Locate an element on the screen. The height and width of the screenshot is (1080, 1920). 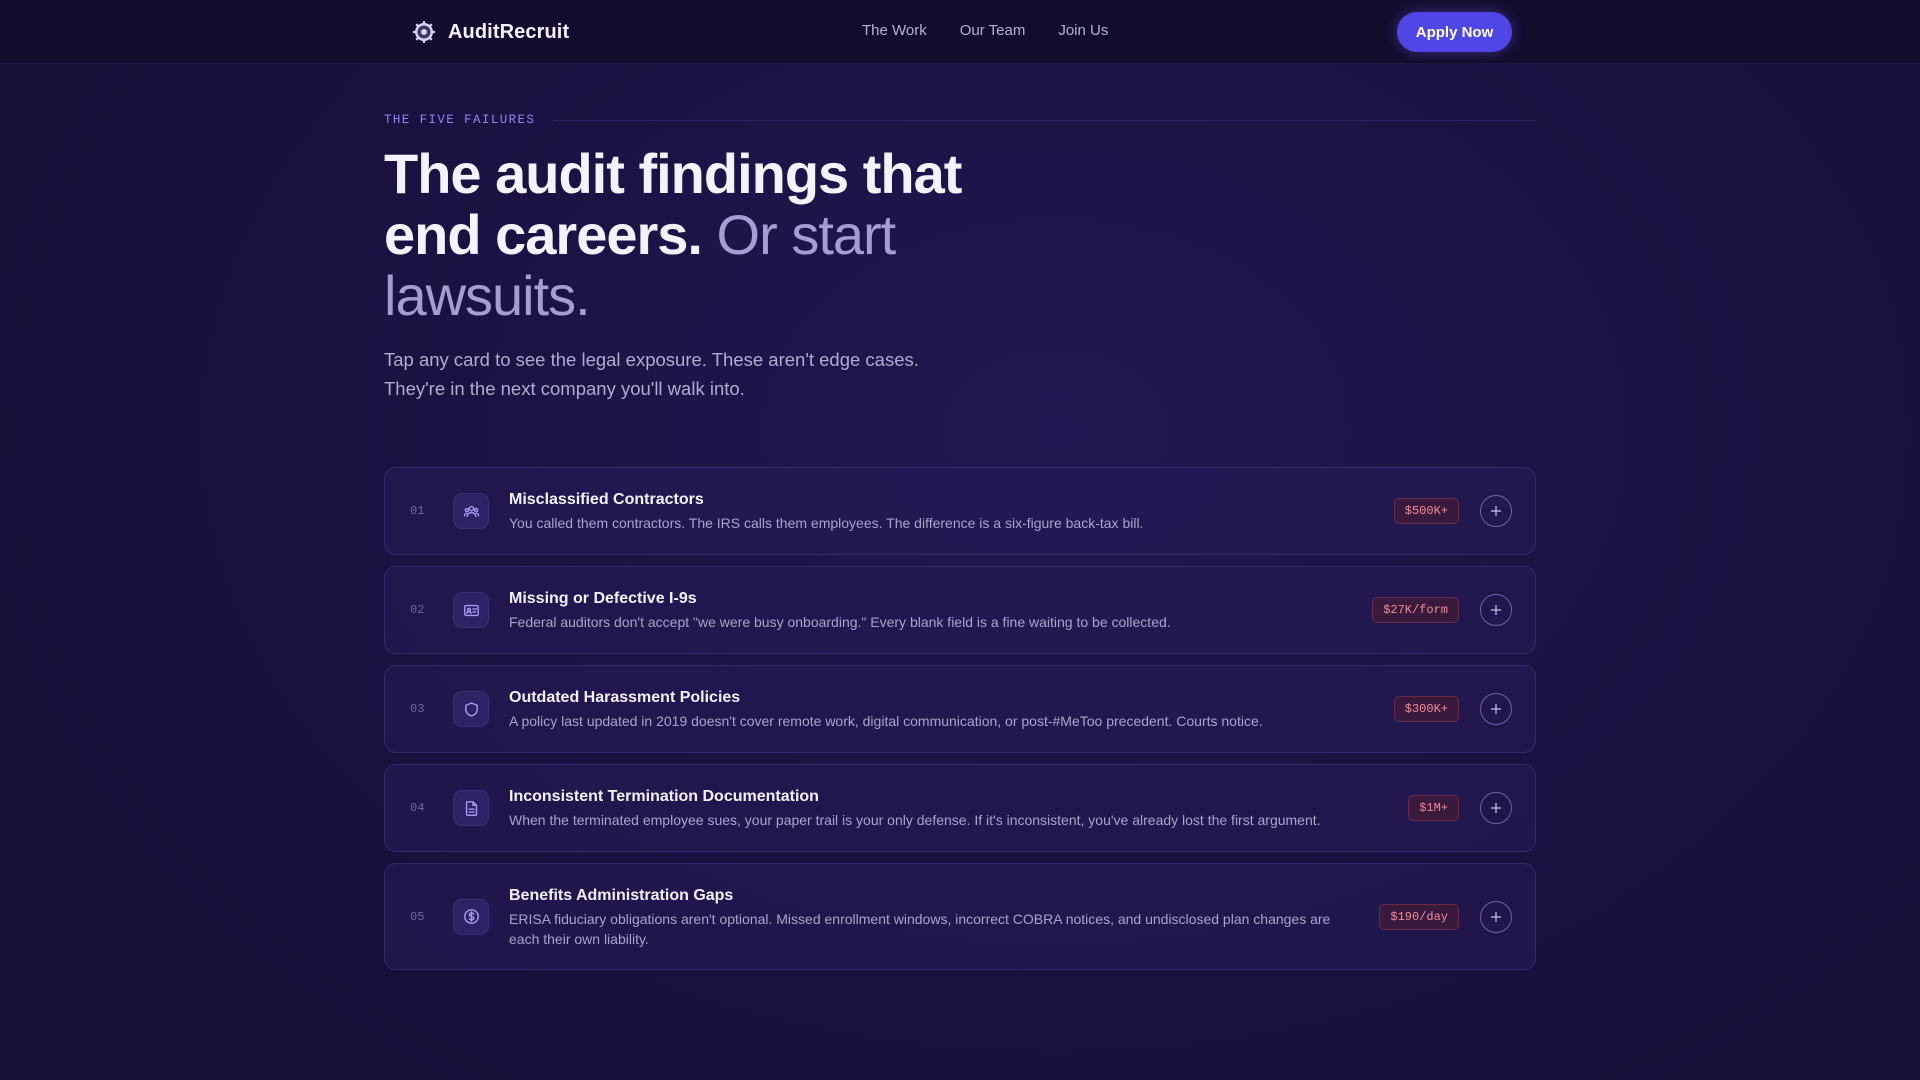
section-eyebrow: THE FIVE FAILURES is located at coordinates (960, 120).